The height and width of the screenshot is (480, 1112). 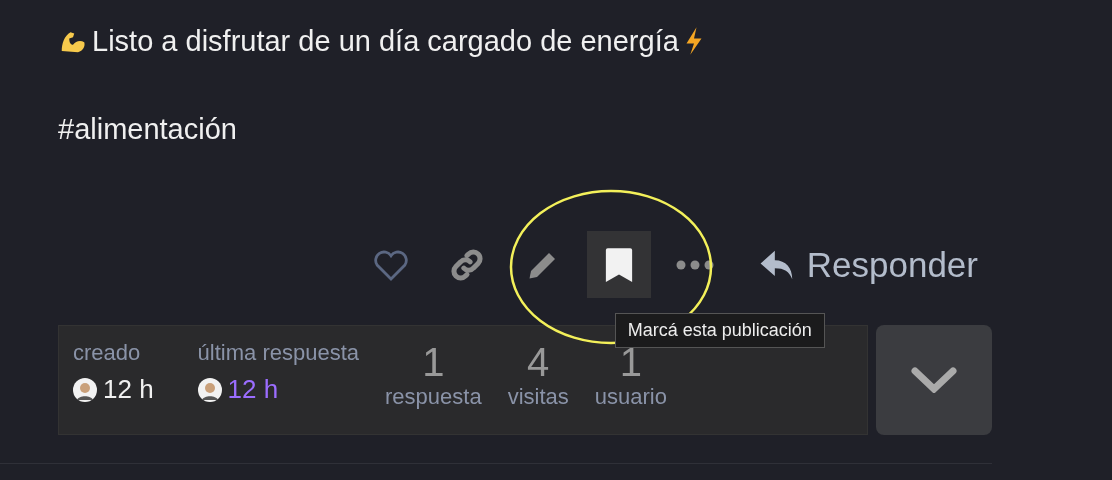 I want to click on stat-label: respuesta, so click(x=433, y=397).